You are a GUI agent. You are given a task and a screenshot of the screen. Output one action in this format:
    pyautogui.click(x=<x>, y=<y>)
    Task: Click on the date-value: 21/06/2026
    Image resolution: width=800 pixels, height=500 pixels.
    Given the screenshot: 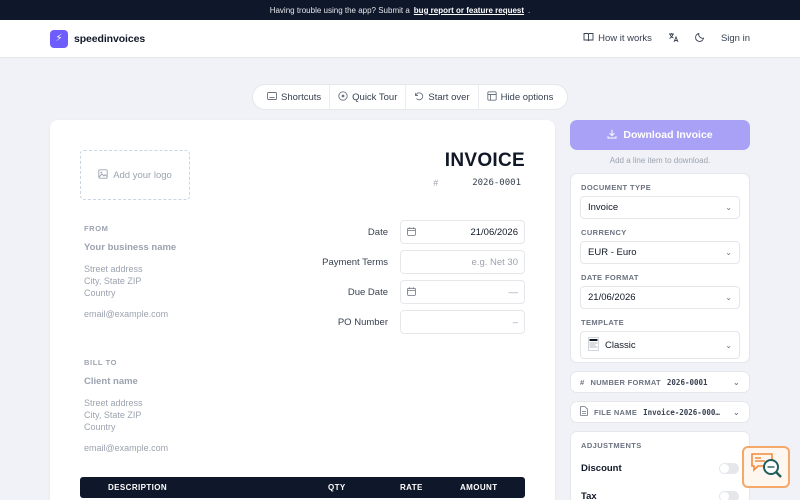 What is the action you would take?
    pyautogui.click(x=494, y=232)
    